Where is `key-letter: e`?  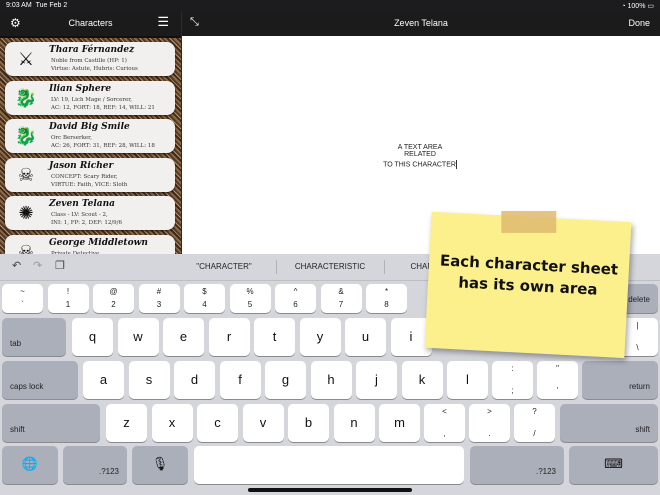 key-letter: e is located at coordinates (183, 337).